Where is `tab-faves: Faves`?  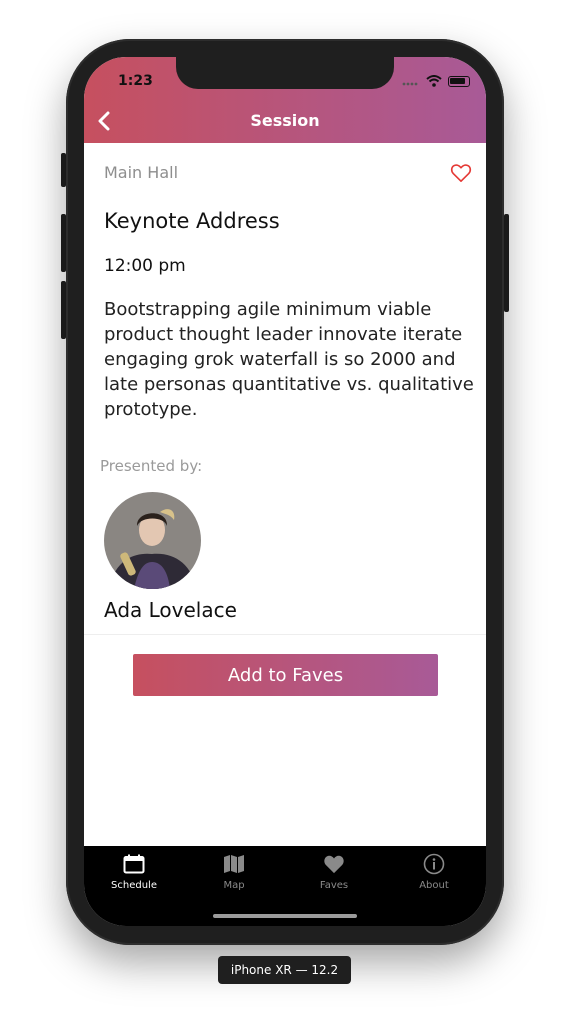 tab-faves: Faves is located at coordinates (334, 875).